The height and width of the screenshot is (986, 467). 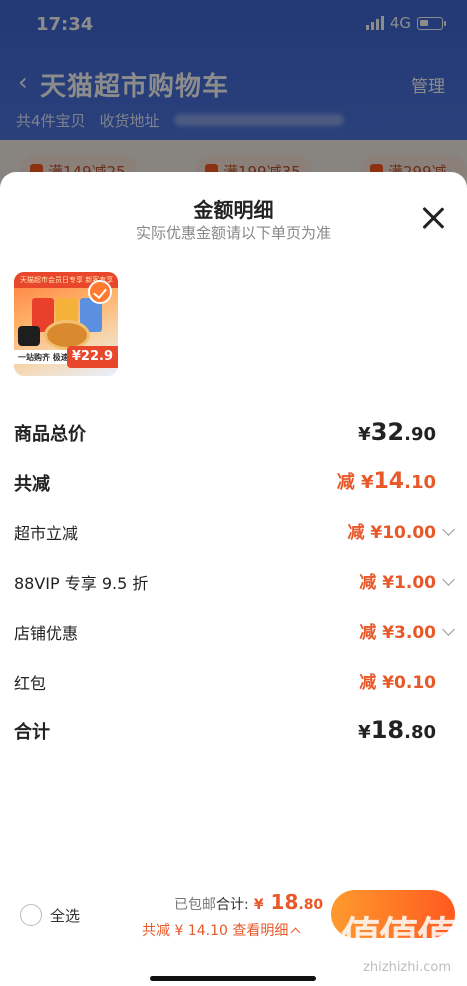 I want to click on watermark-url: zhizhizhi.com, so click(x=407, y=967).